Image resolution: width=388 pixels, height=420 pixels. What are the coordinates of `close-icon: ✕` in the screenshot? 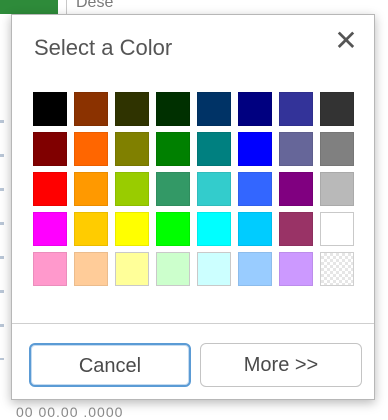 It's located at (346, 41).